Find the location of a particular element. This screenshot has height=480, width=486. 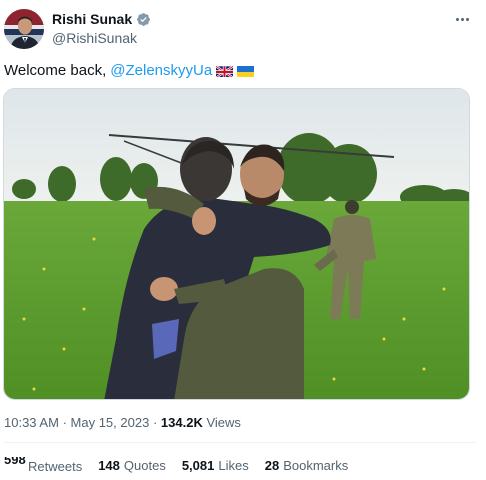

quotes-stat: 148 Quotes is located at coordinates (132, 465).